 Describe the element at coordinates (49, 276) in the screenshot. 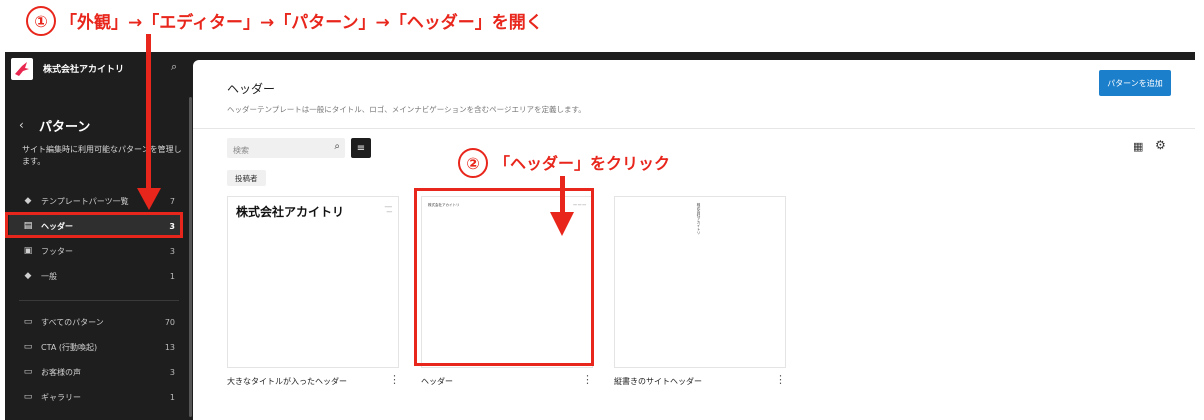

I see `sidebar-item-label: 一般` at that location.